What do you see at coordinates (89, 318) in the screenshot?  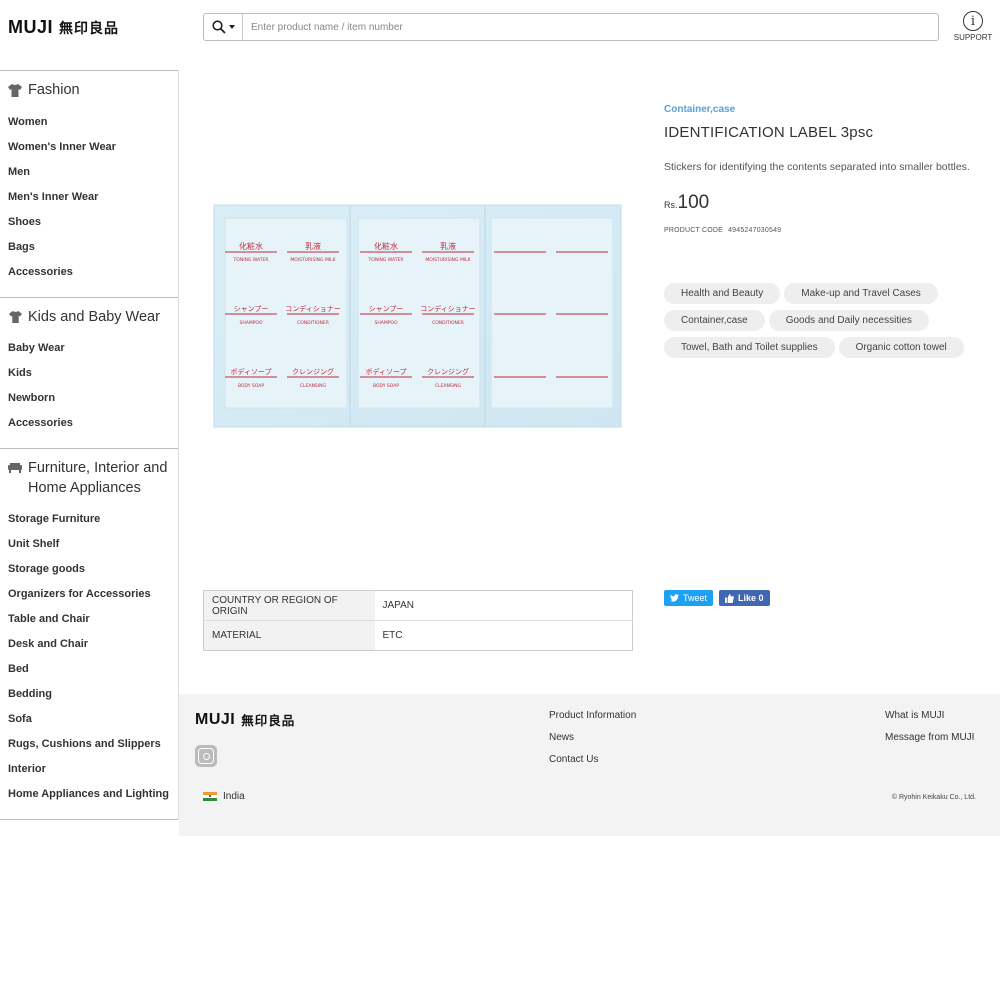 I see `sidebar-heading-kids: Kids and Baby Wear` at bounding box center [89, 318].